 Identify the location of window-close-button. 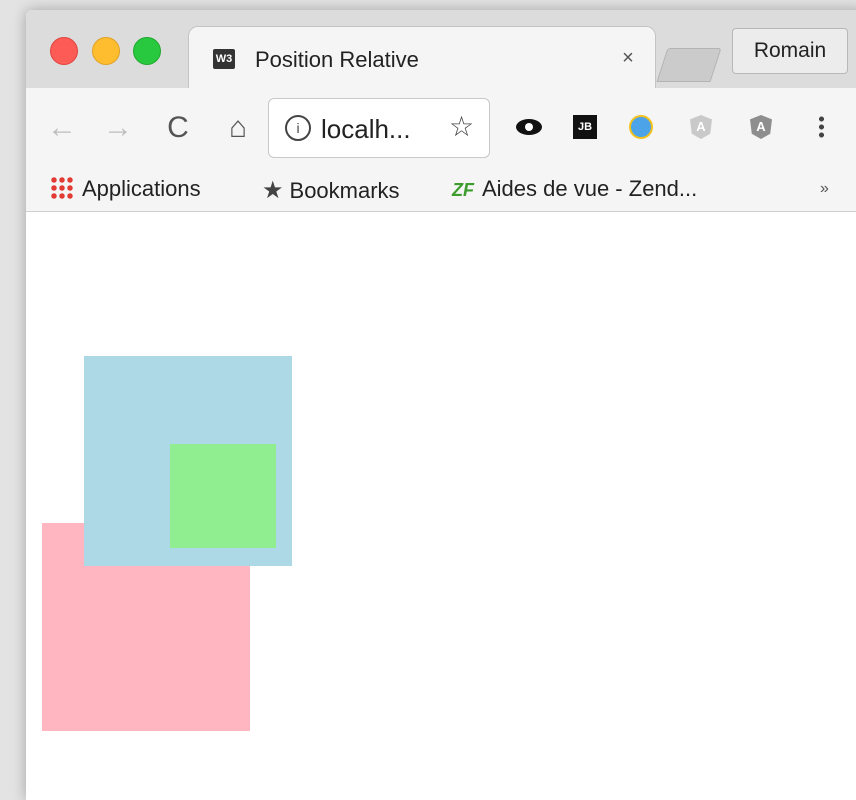
(64, 51).